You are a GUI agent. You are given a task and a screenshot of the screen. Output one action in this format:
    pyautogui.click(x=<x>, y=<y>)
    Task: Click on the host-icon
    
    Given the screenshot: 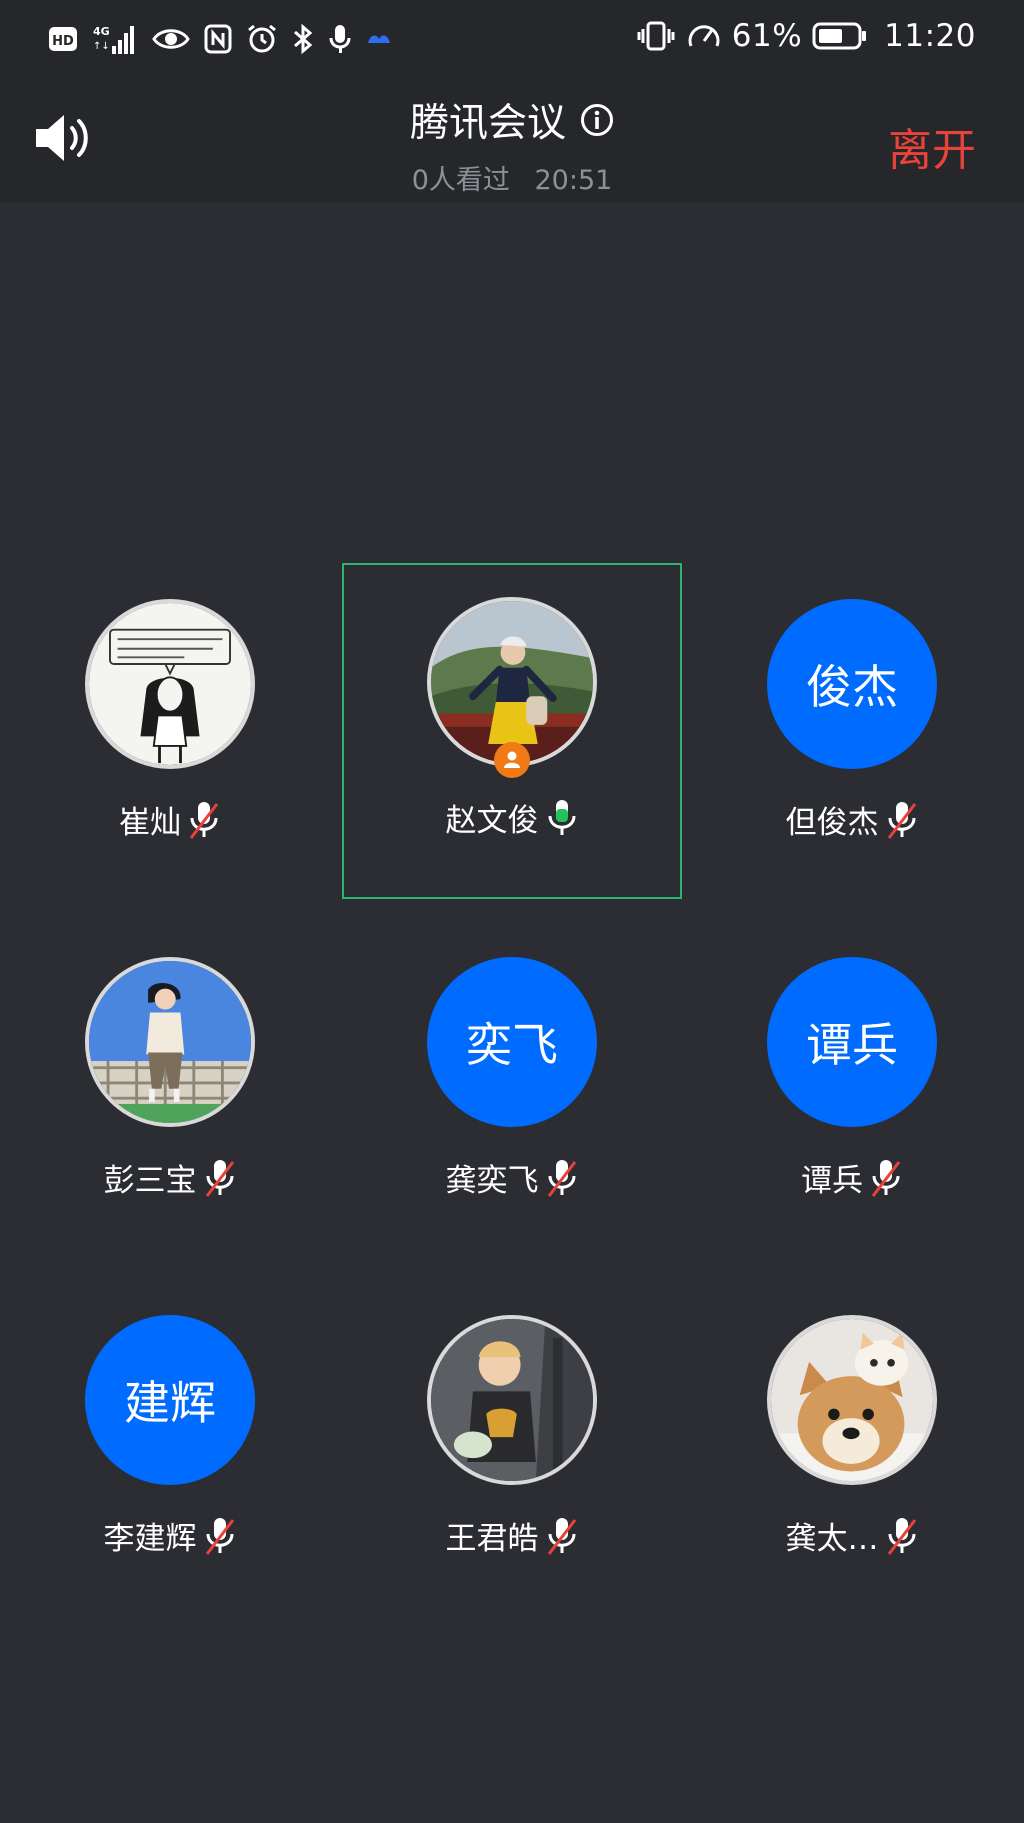 What is the action you would take?
    pyautogui.click(x=512, y=759)
    